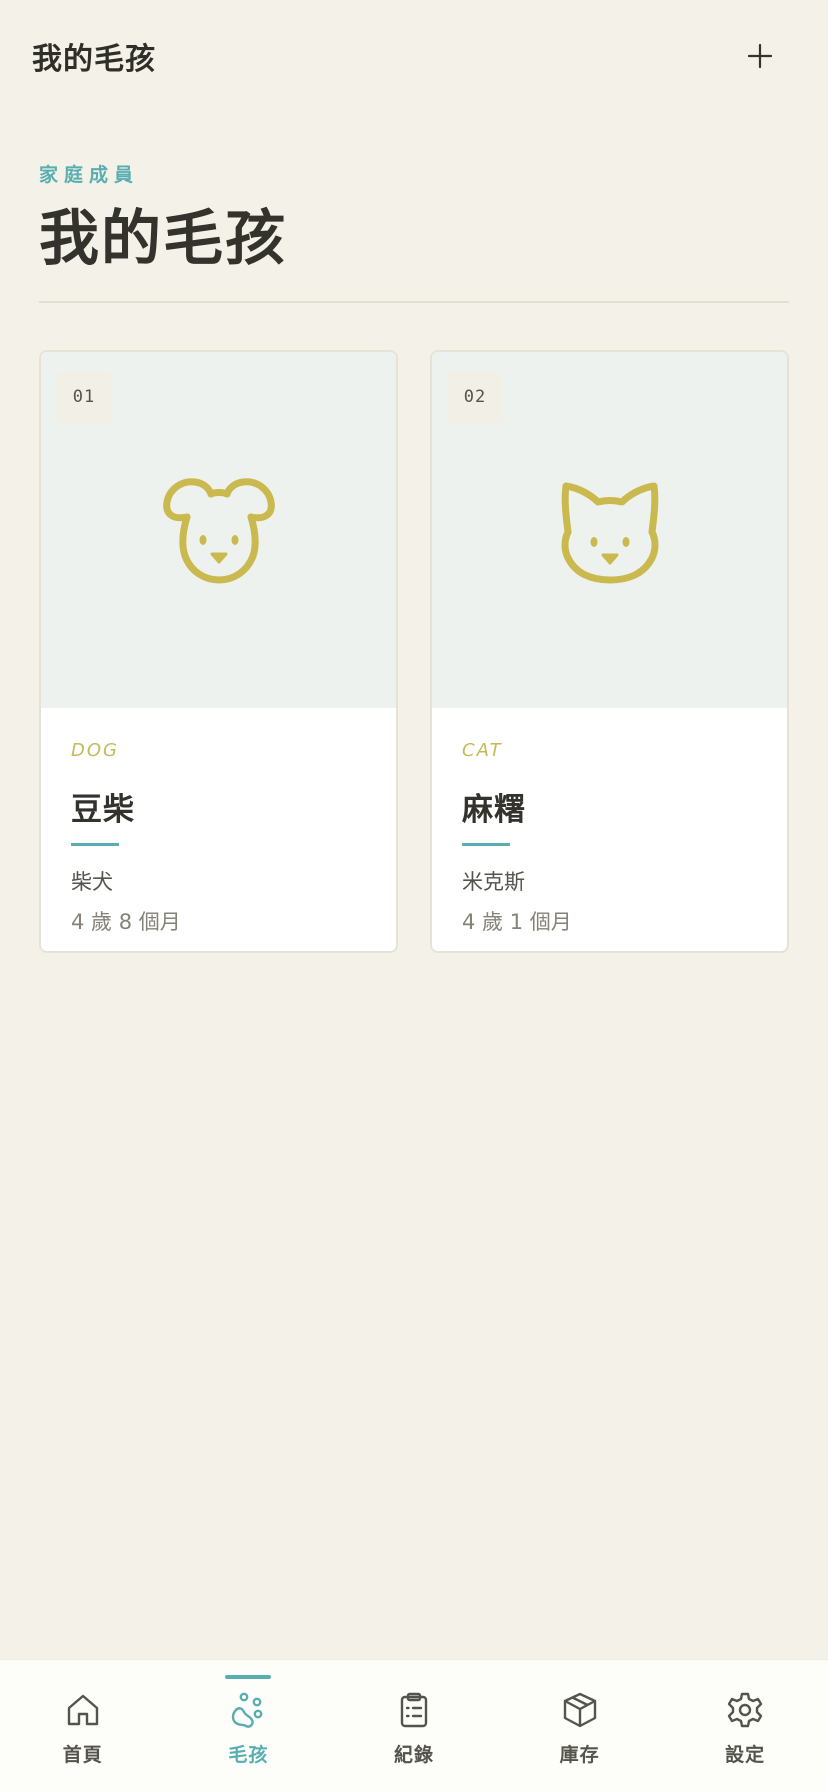 Image resolution: width=828 pixels, height=1791 pixels. I want to click on pet-card-cat: 02 CAT 麻糬 米克斯 4 歲 1 個月, so click(609, 651).